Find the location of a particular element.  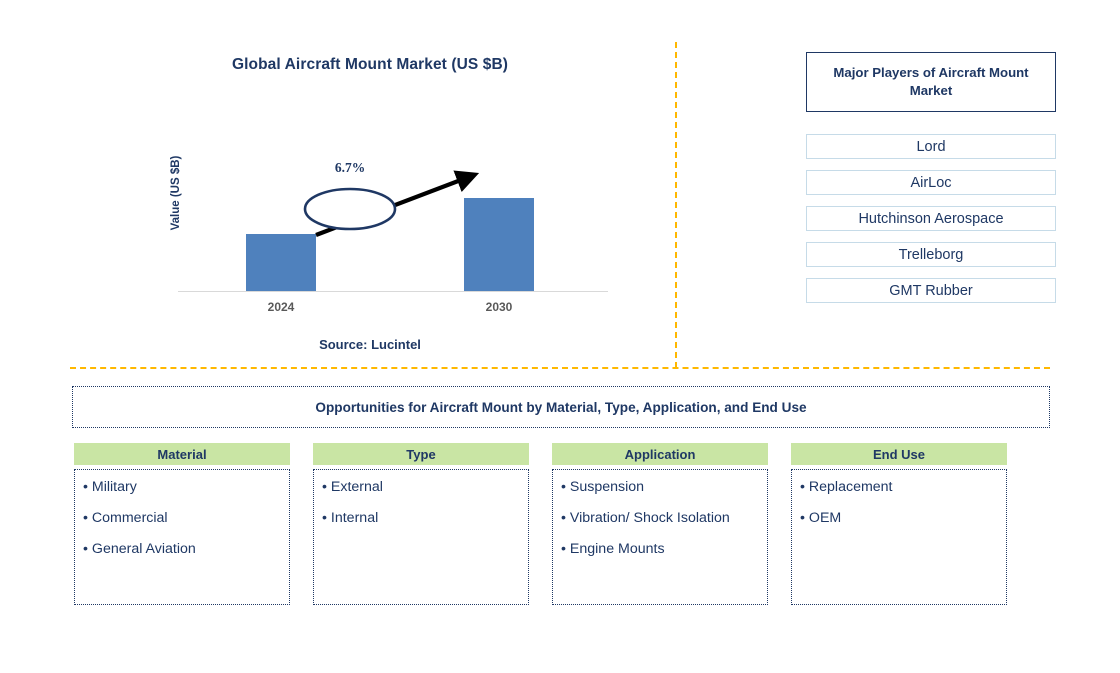

column-type: Type • External • Internal is located at coordinates (421, 524).